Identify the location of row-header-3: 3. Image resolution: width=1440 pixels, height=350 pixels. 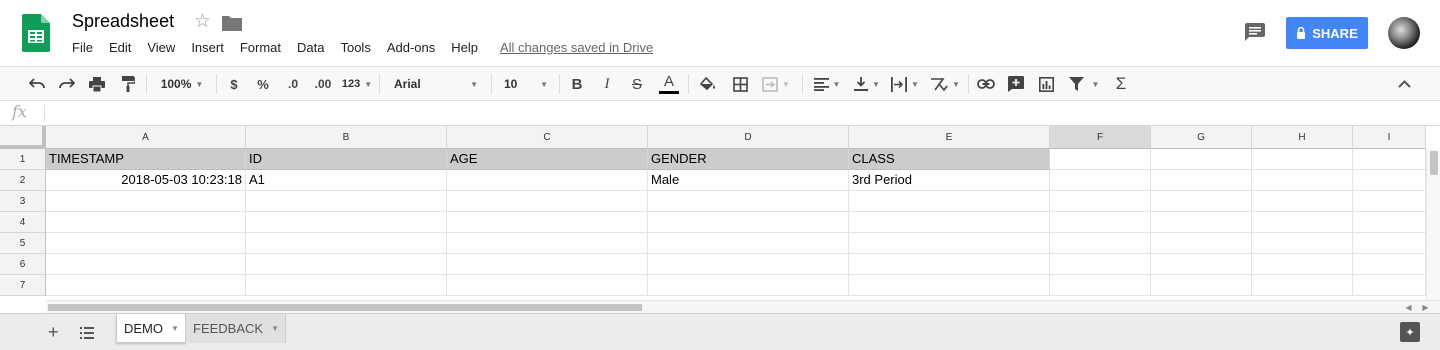
(23, 201).